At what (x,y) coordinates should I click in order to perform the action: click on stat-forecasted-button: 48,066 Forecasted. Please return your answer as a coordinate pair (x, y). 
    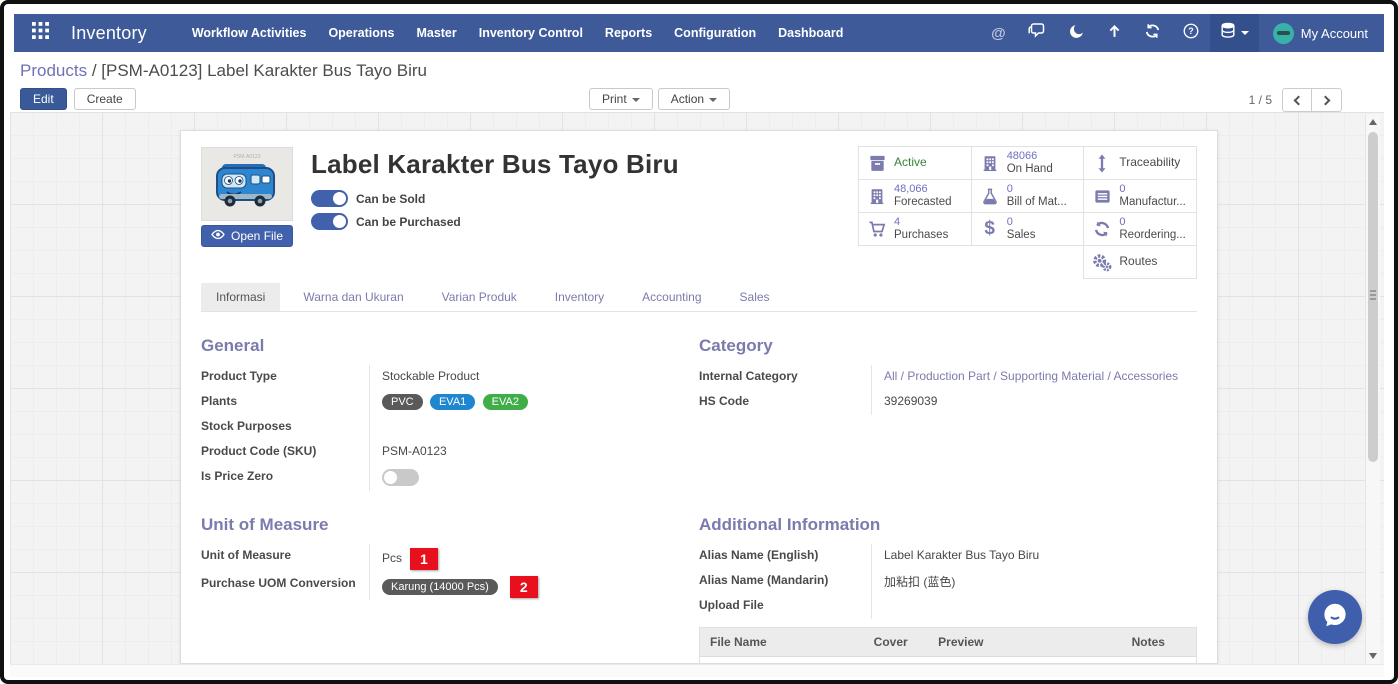
    Looking at the image, I should click on (915, 196).